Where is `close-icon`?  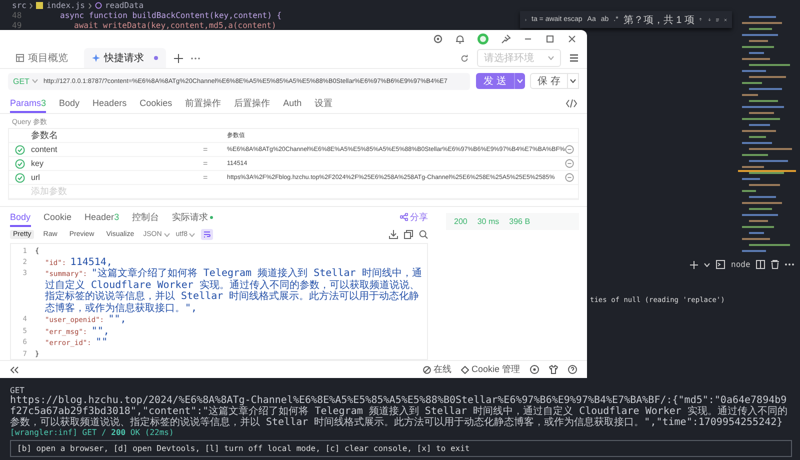
close-icon is located at coordinates (572, 39).